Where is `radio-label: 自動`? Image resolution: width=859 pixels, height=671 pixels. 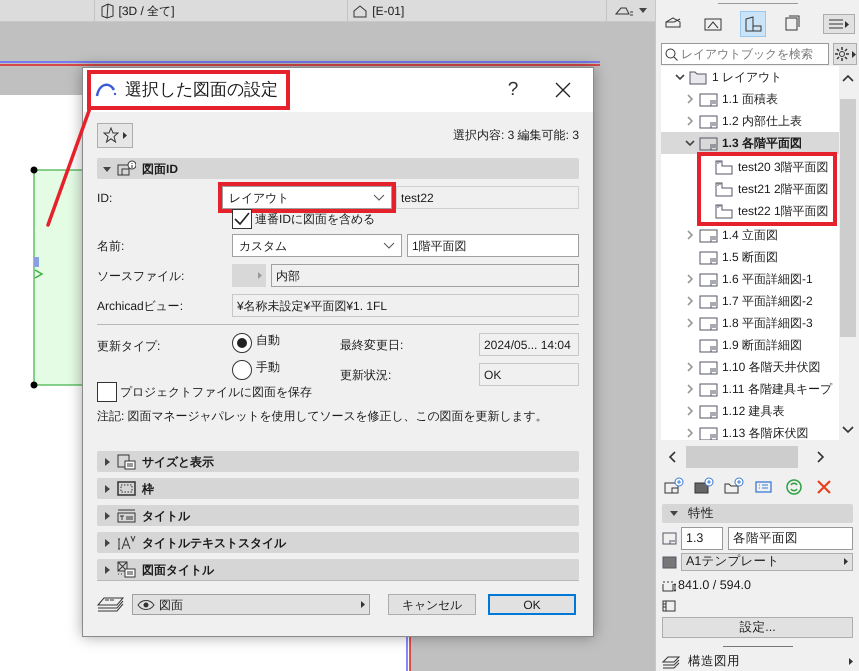 radio-label: 自動 is located at coordinates (268, 340).